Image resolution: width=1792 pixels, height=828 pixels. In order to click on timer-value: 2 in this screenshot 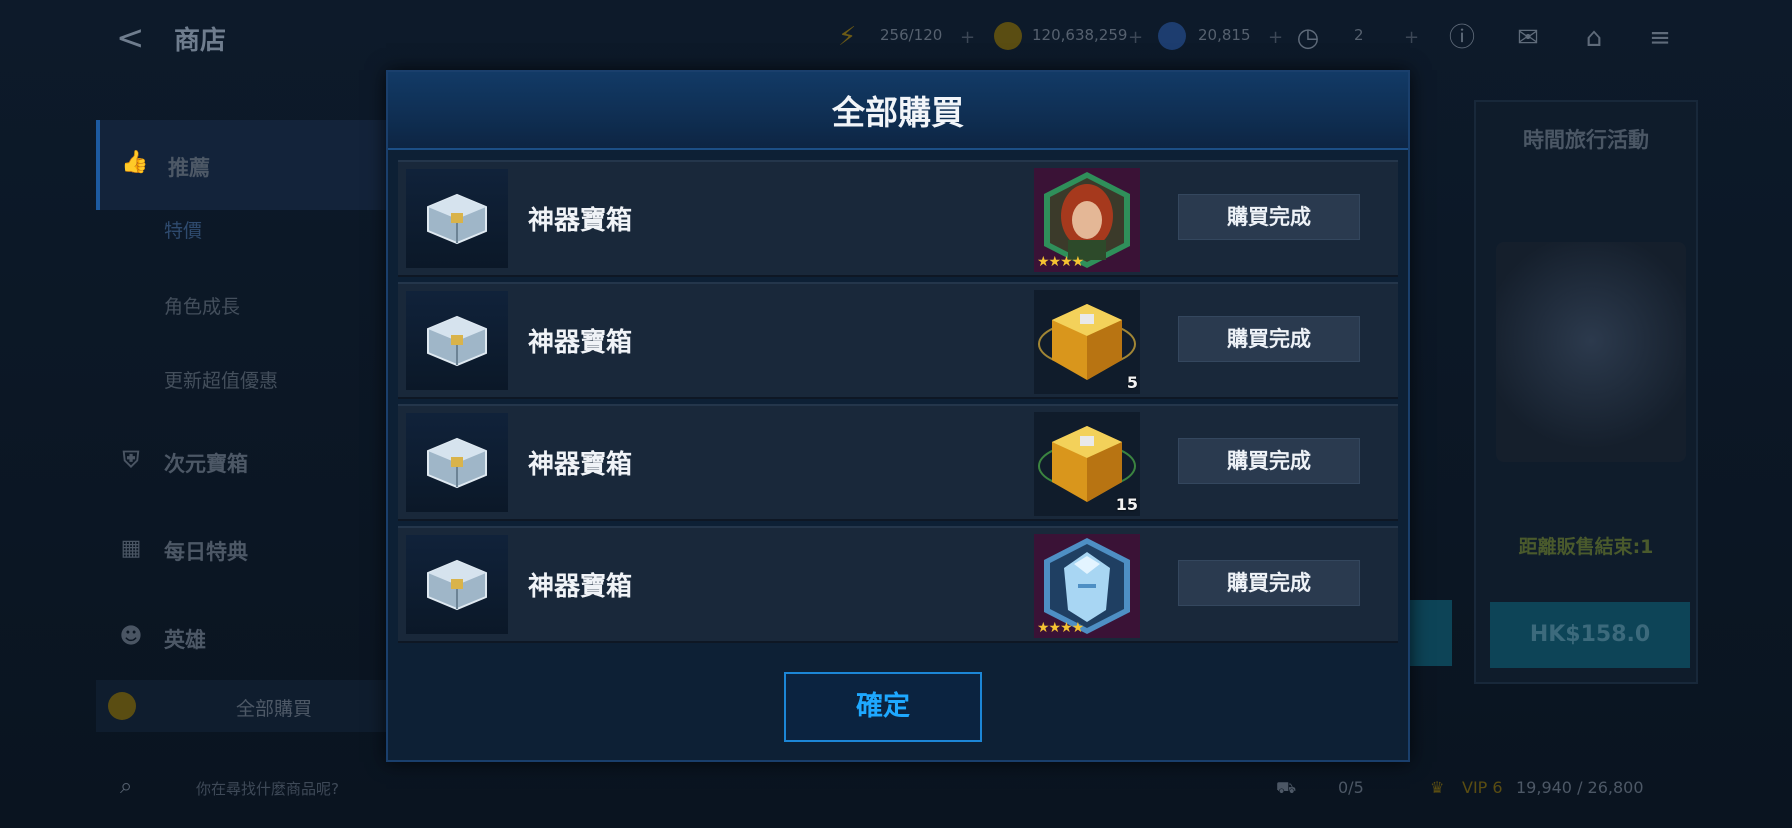, I will do `click(1359, 35)`.